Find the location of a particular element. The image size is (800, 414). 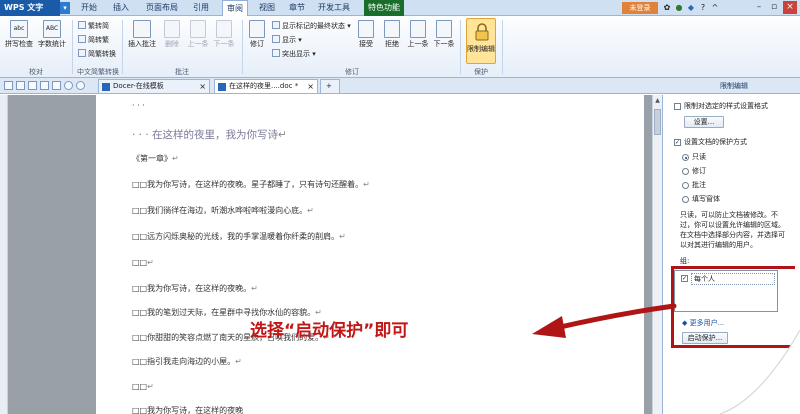

description-line: 过，你可以设置允许编辑的区域。 is located at coordinates (732, 225).